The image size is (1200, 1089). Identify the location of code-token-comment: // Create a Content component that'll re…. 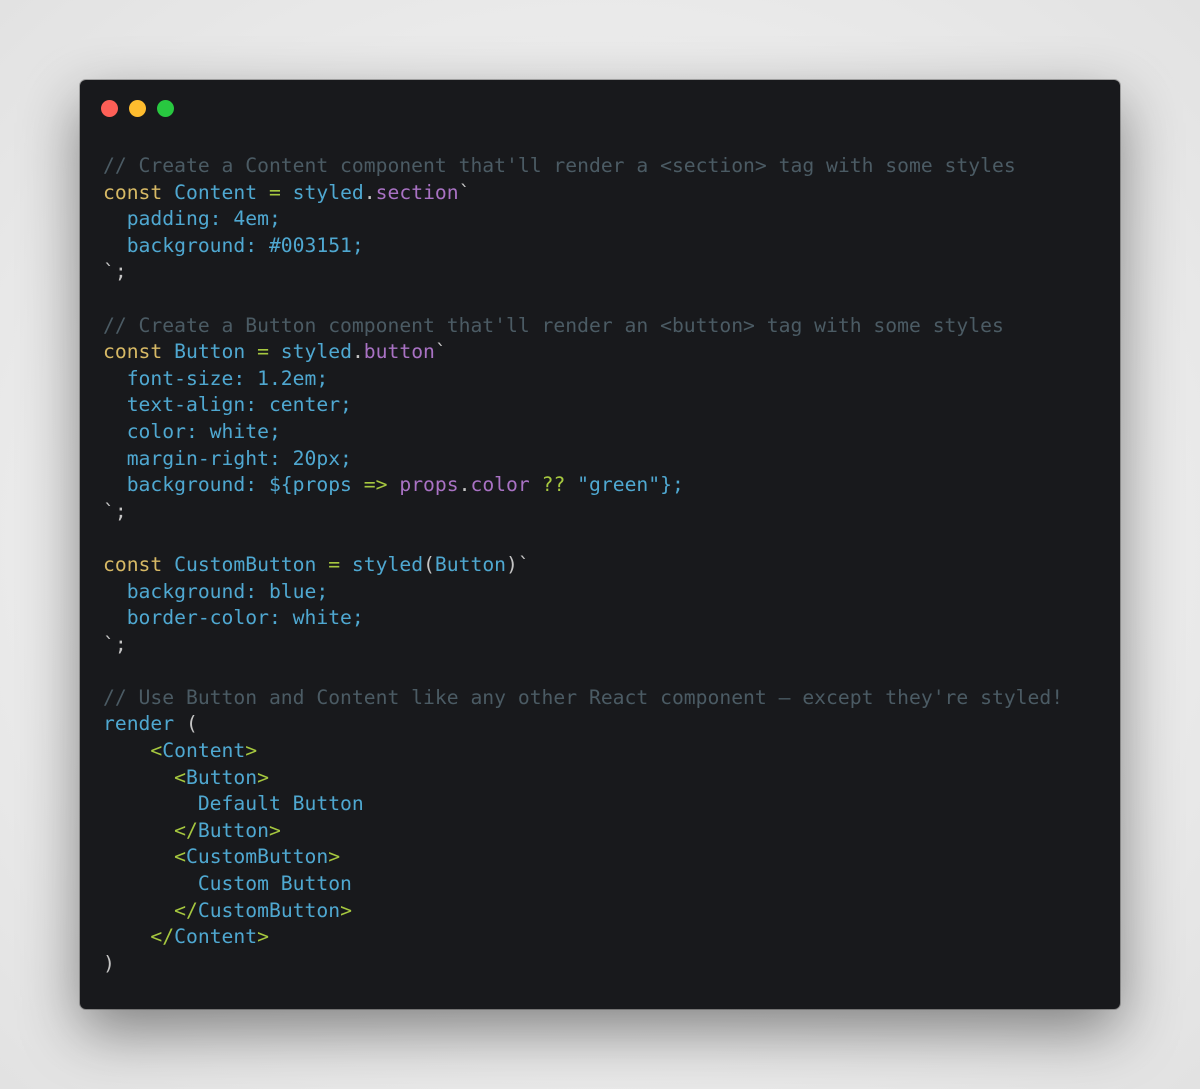
(559, 165).